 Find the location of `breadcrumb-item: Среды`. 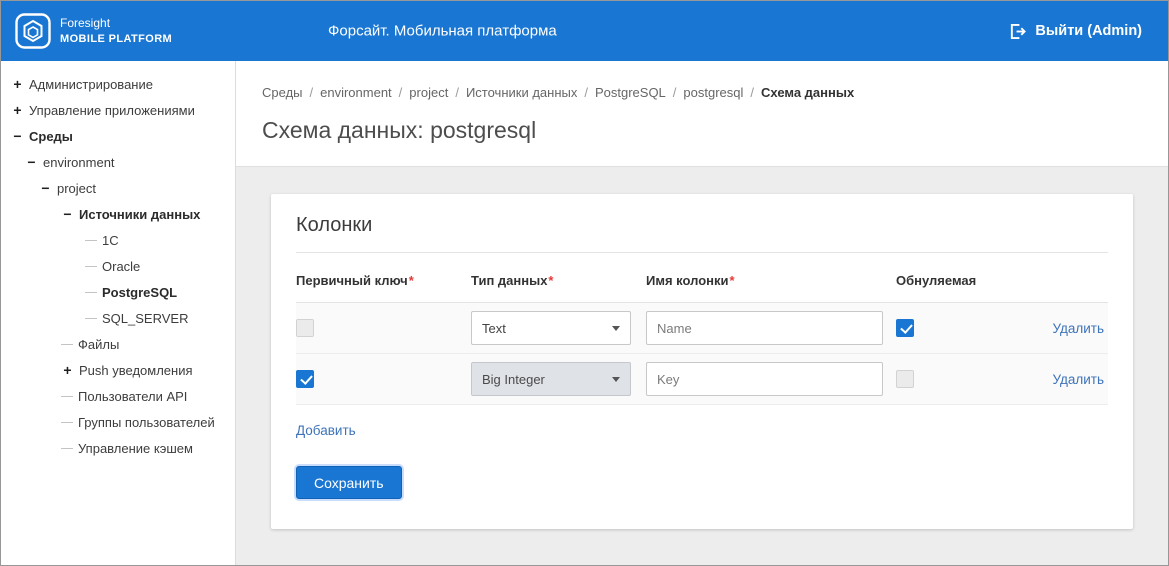

breadcrumb-item: Среды is located at coordinates (282, 92).